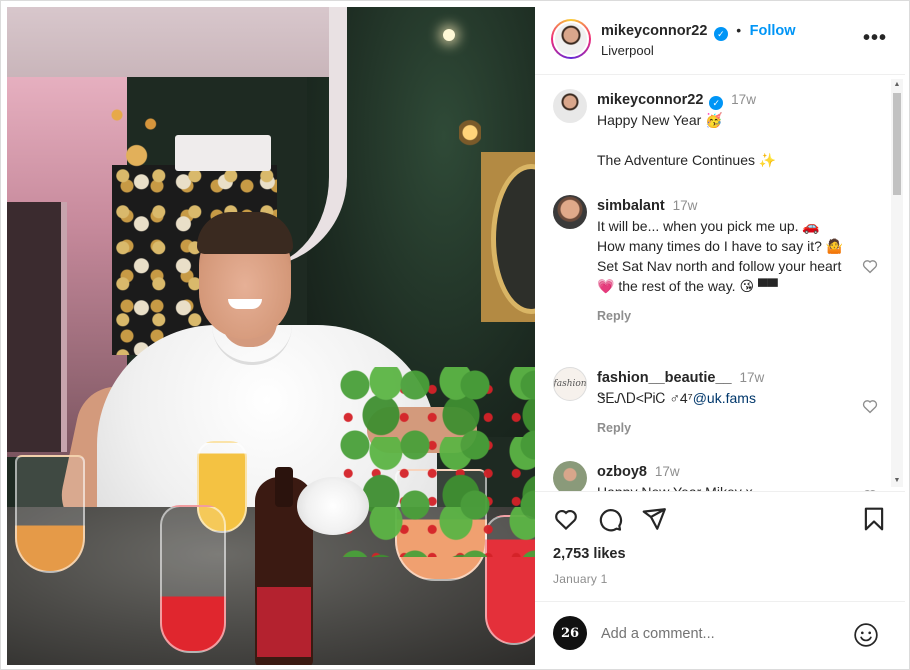  Describe the element at coordinates (610, 519) in the screenshot. I see `comment-bubble-icon` at that location.